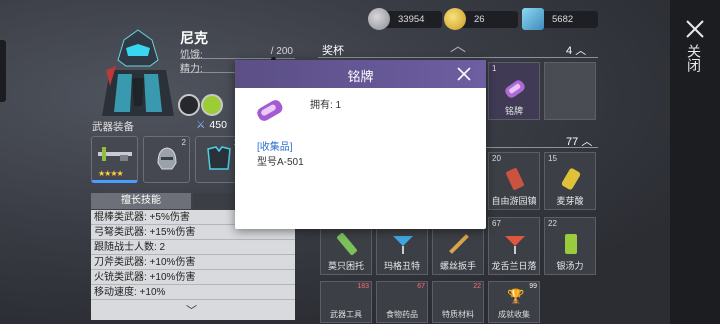 Image resolution: width=720 pixels, height=324 pixels. I want to click on category-food-medicine: 67 食物药品, so click(402, 302).